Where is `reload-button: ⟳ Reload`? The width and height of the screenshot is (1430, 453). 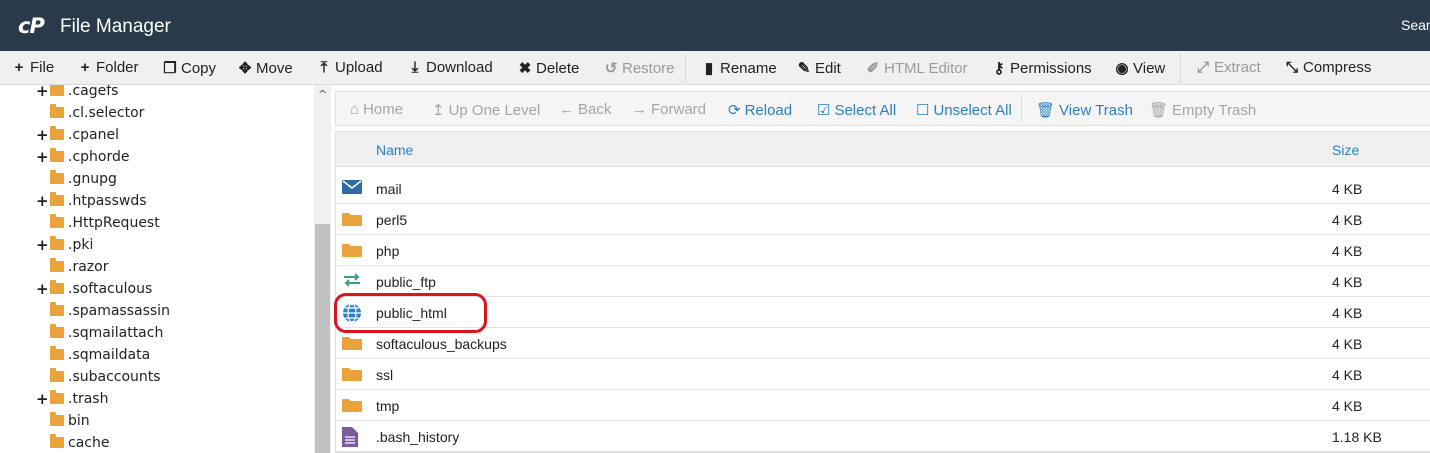 reload-button: ⟳ Reload is located at coordinates (760, 110).